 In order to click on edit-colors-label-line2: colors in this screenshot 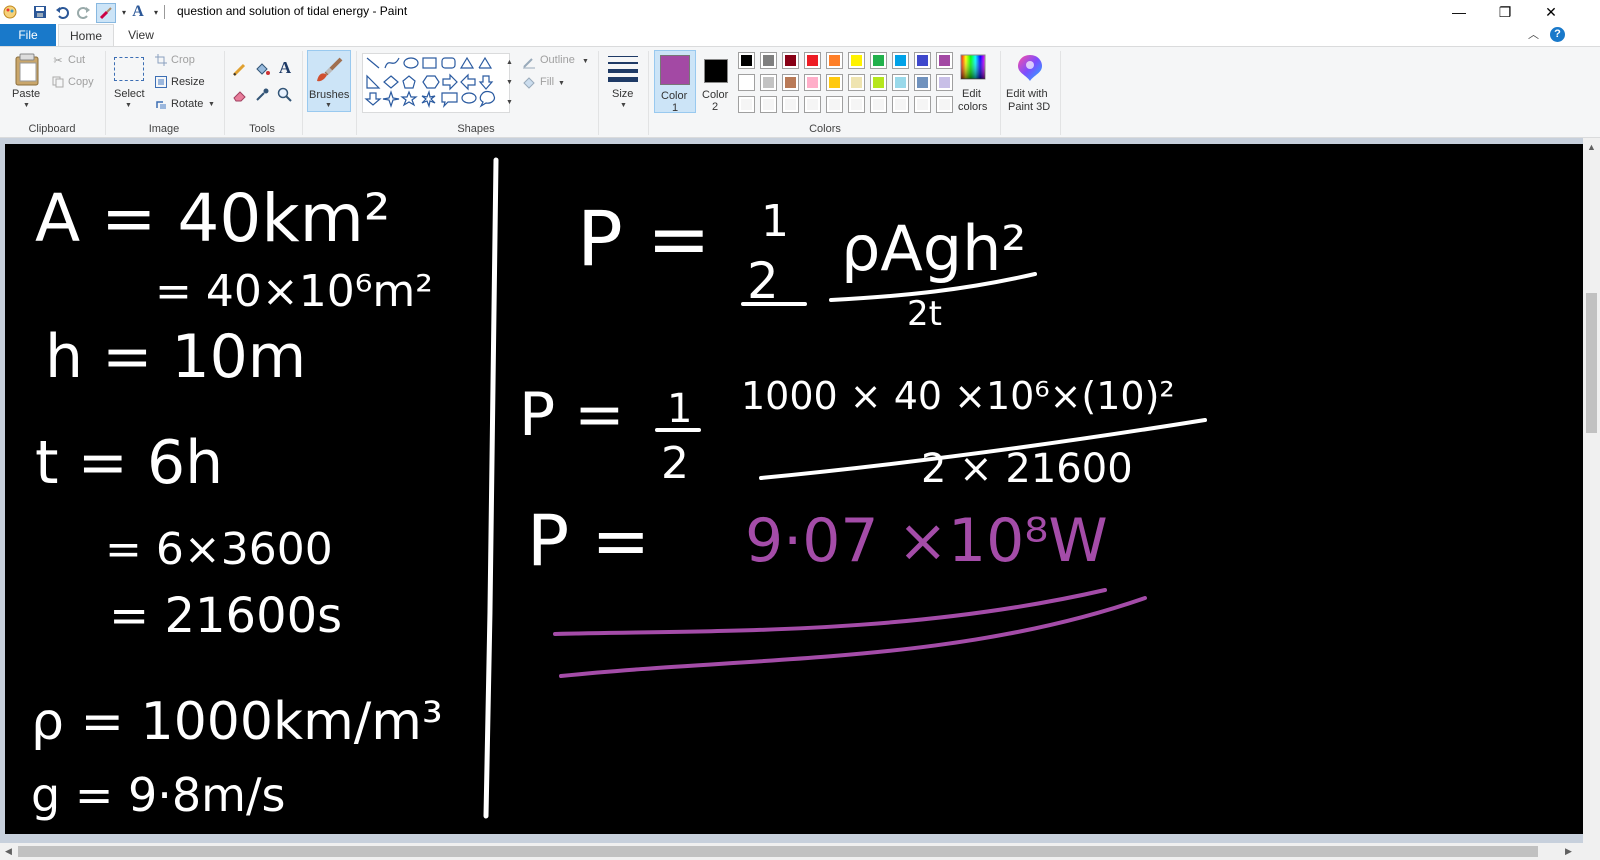, I will do `click(972, 107)`.